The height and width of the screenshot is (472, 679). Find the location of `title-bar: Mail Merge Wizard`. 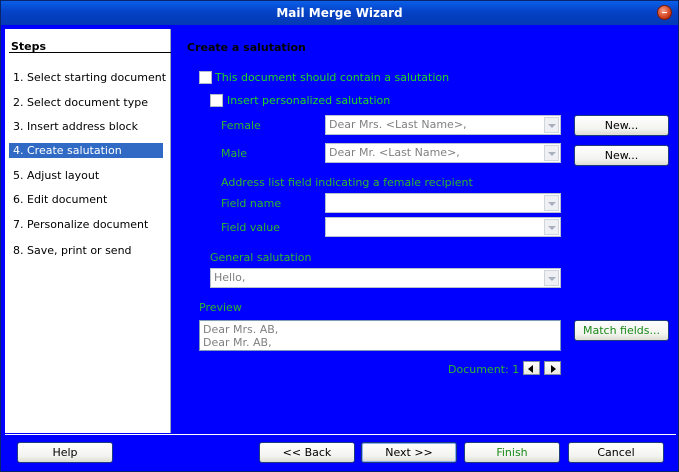

title-bar: Mail Merge Wizard is located at coordinates (339, 13).